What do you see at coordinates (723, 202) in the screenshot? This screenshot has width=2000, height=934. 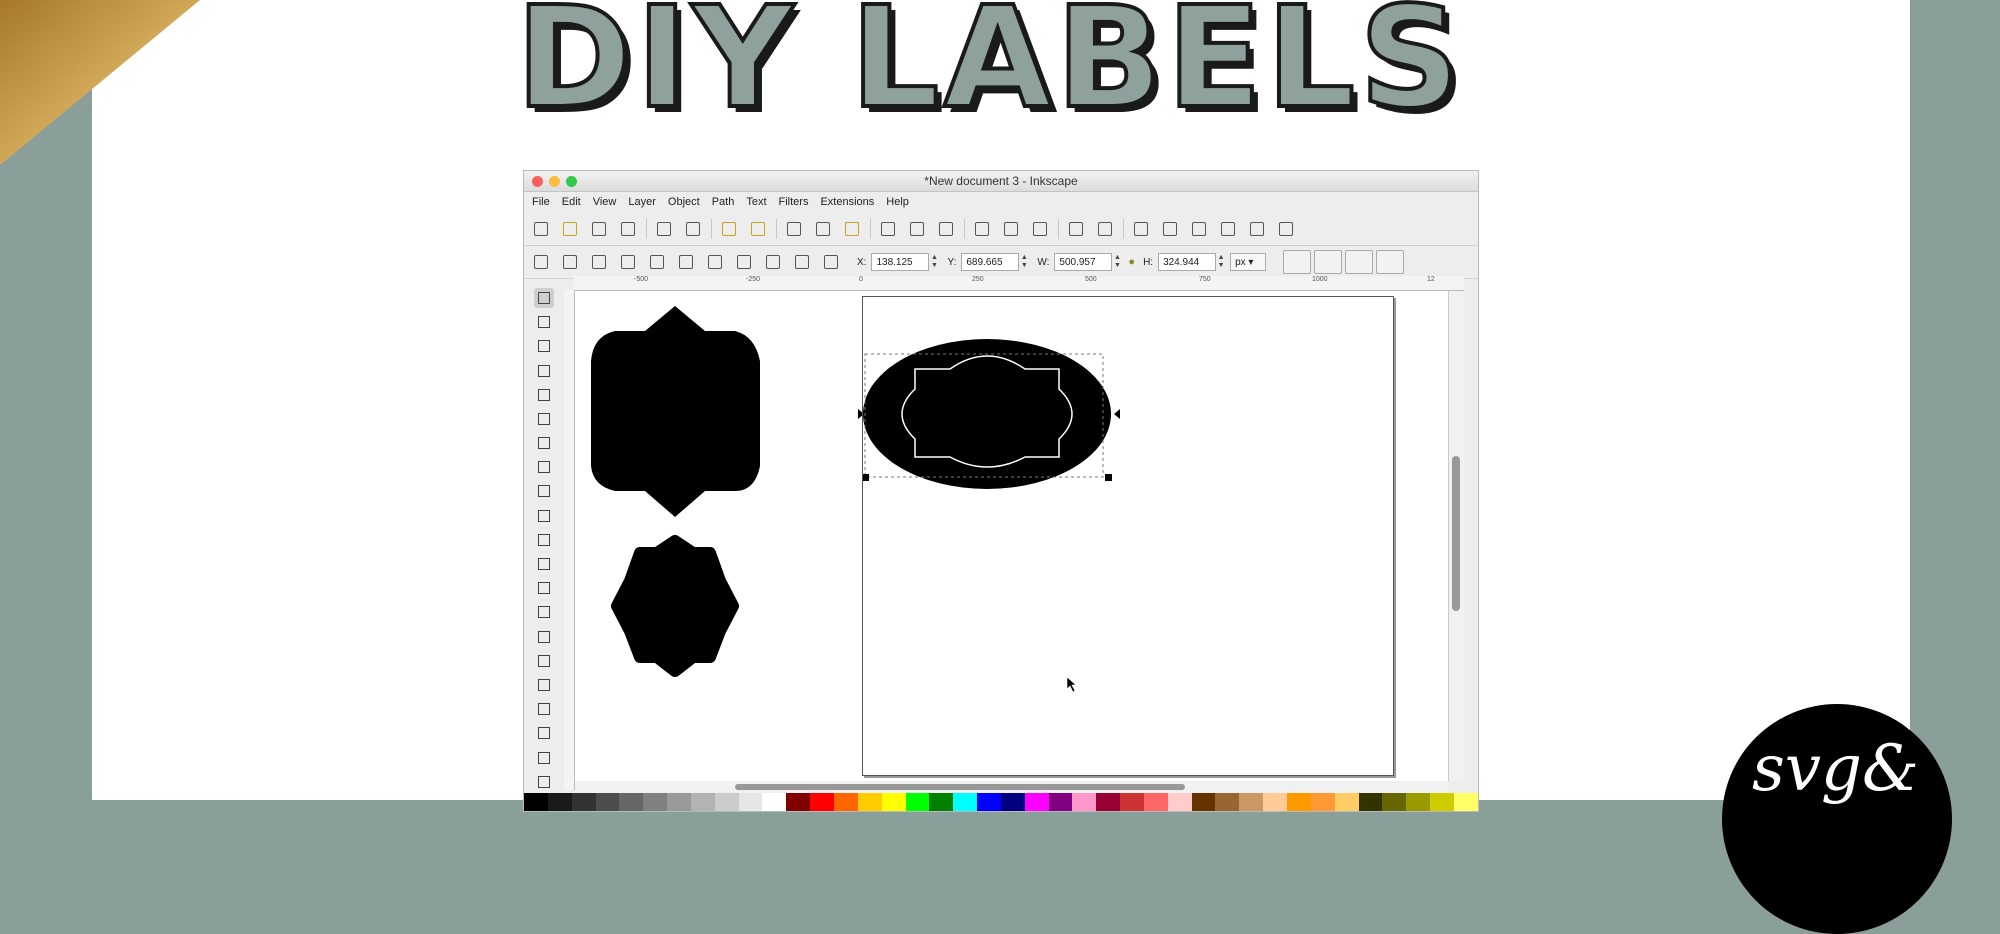 I see `menu-path: Path` at bounding box center [723, 202].